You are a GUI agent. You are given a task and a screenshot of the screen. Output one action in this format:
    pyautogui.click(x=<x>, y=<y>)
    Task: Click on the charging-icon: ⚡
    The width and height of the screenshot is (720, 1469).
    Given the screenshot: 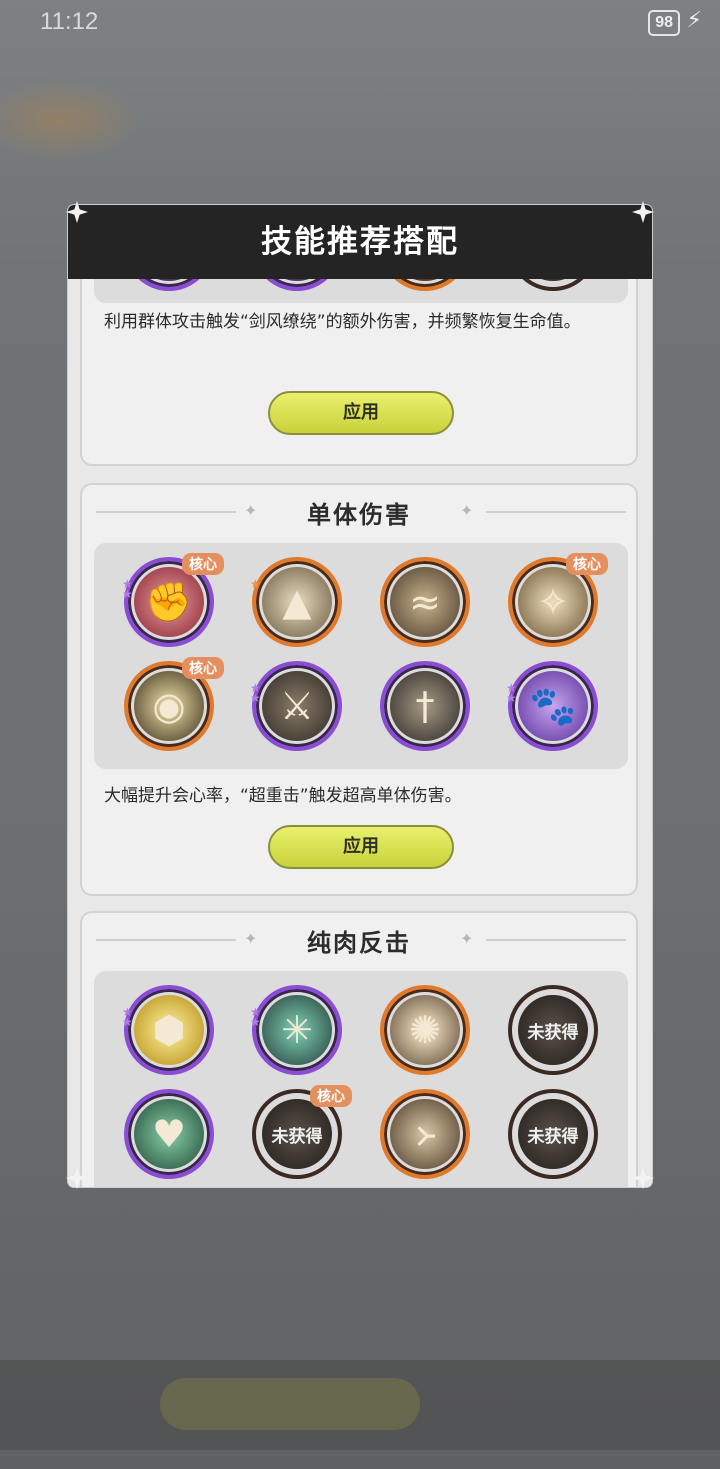 What is the action you would take?
    pyautogui.click(x=694, y=20)
    